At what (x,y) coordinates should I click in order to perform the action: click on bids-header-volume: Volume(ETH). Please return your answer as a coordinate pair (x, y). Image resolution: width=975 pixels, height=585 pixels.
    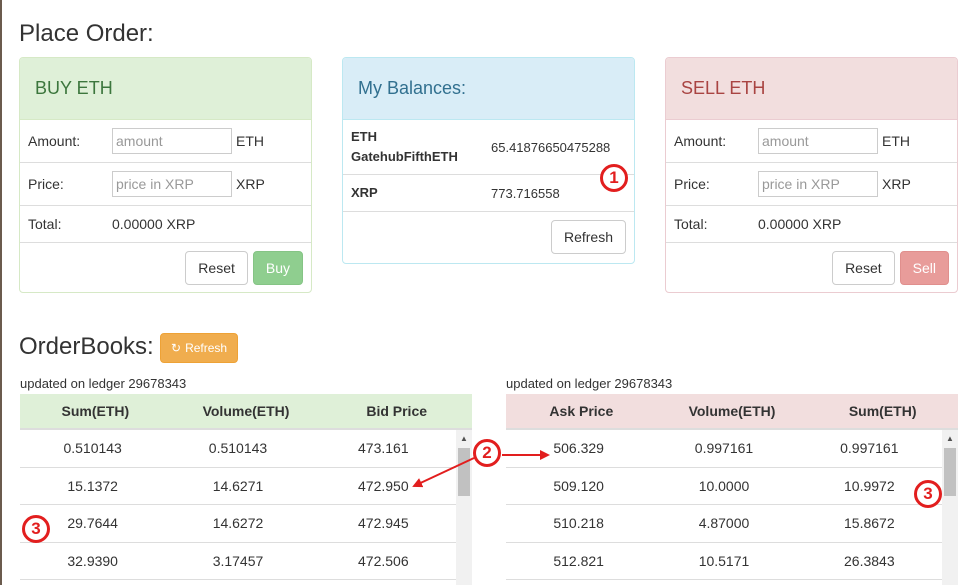
    Looking at the image, I should click on (246, 411).